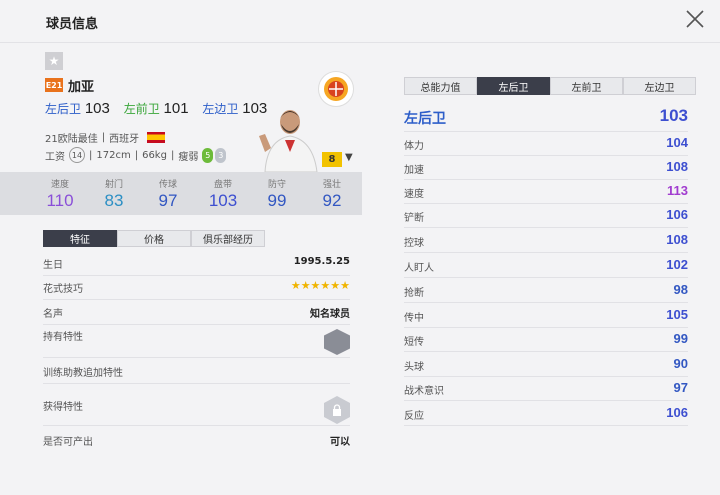 The width and height of the screenshot is (720, 495). What do you see at coordinates (546, 216) in the screenshot?
I see `detail-row: 铲断 106` at bounding box center [546, 216].